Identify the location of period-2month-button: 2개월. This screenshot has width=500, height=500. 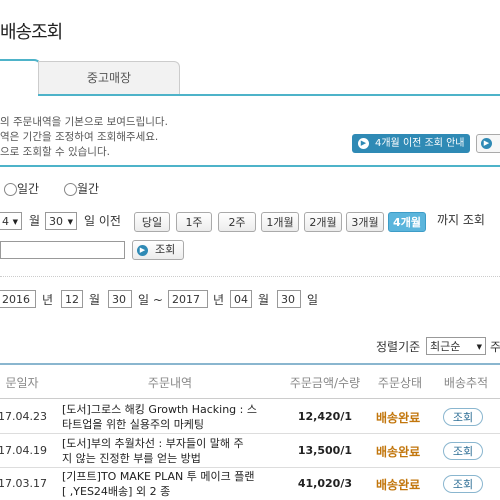
(323, 222).